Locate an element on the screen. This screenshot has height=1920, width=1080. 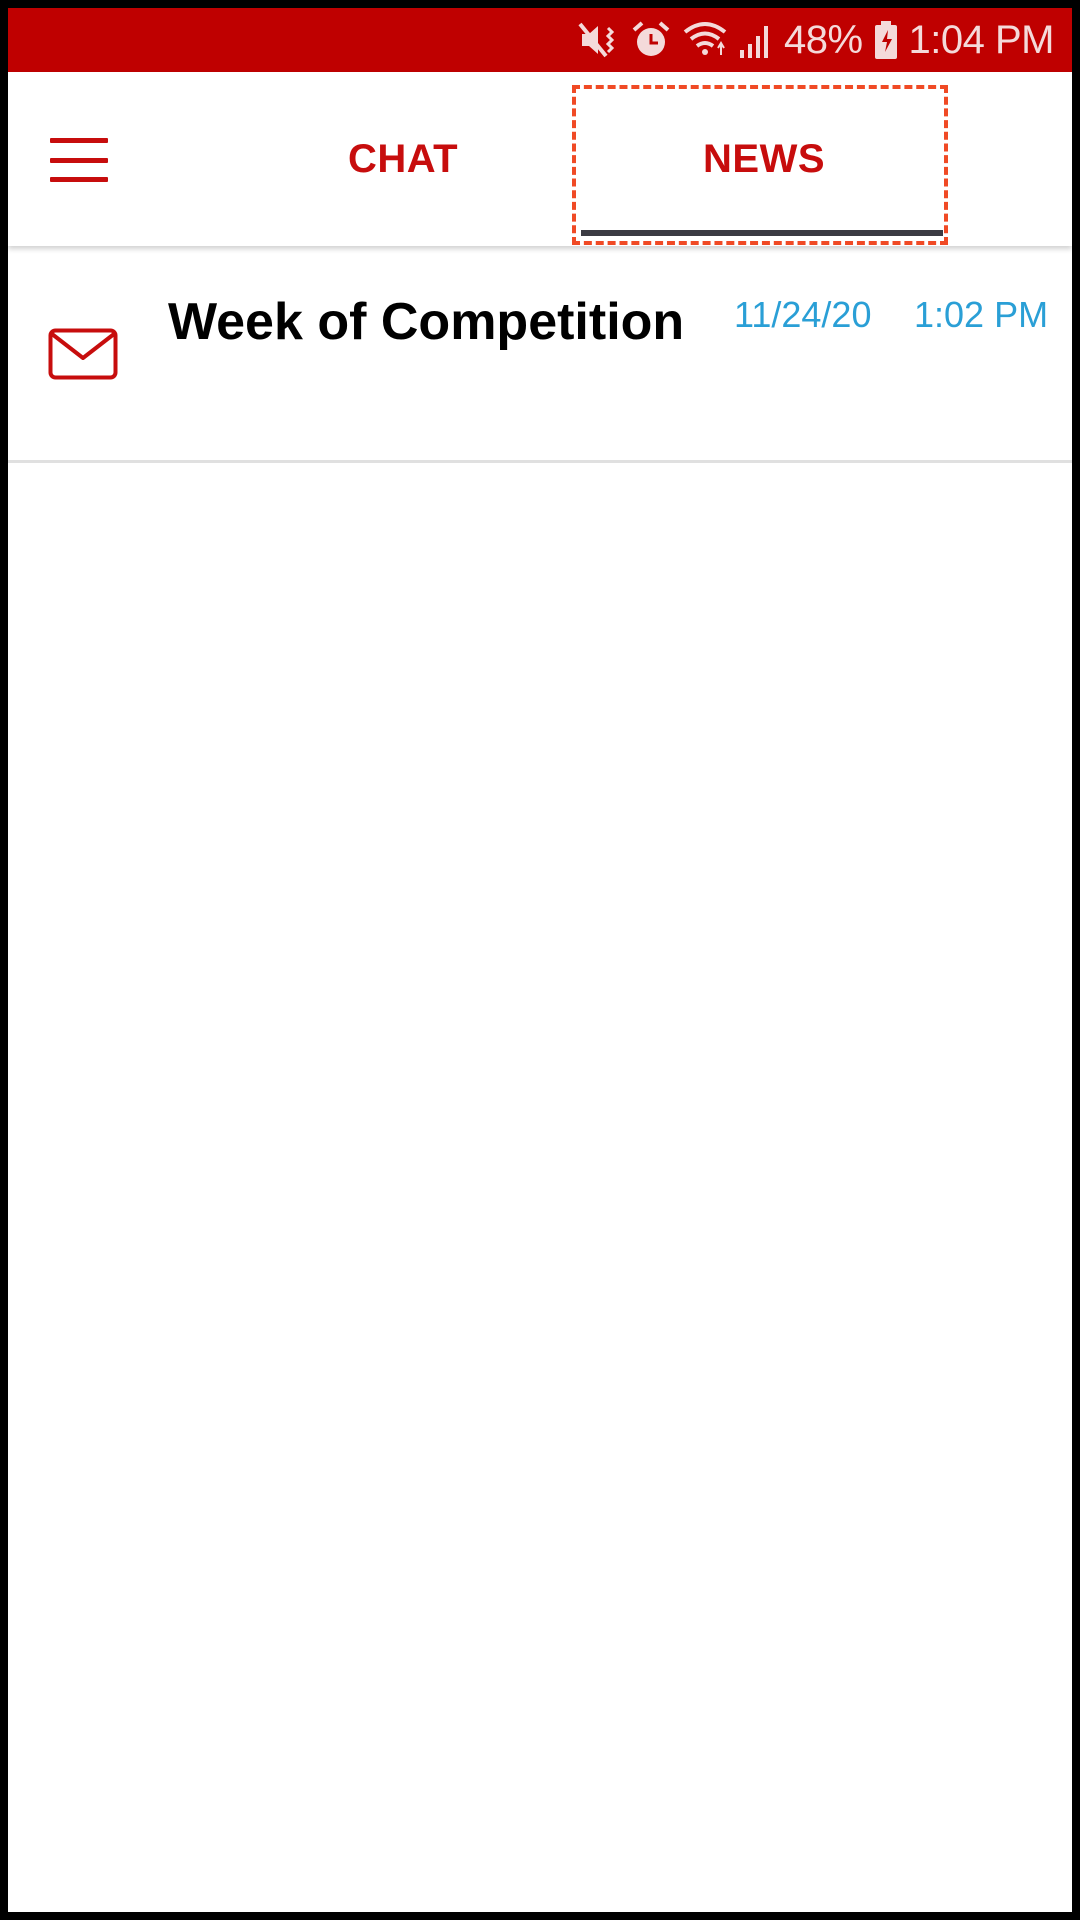
tab-selected-indicator is located at coordinates (762, 233).